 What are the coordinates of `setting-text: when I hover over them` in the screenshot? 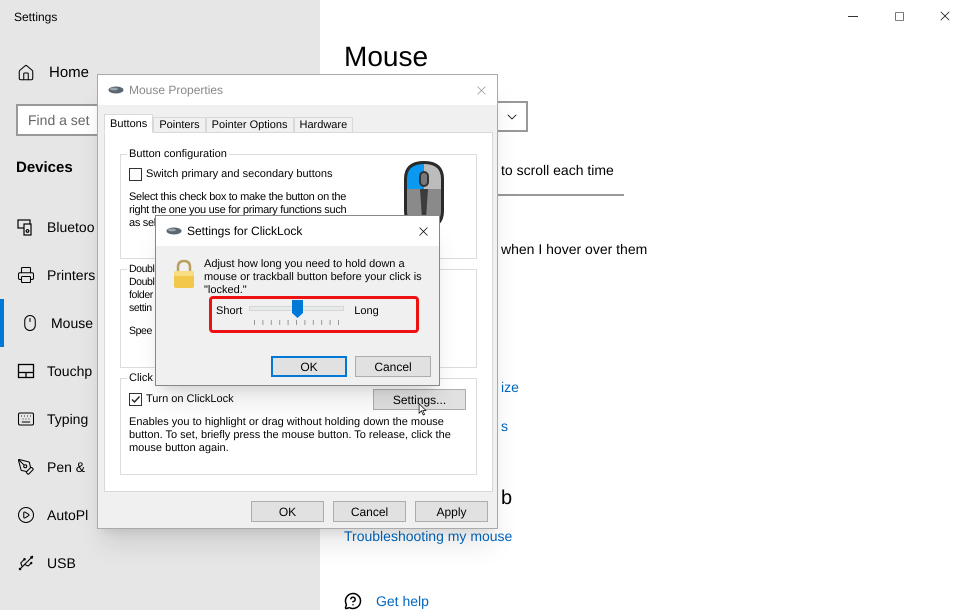 It's located at (574, 249).